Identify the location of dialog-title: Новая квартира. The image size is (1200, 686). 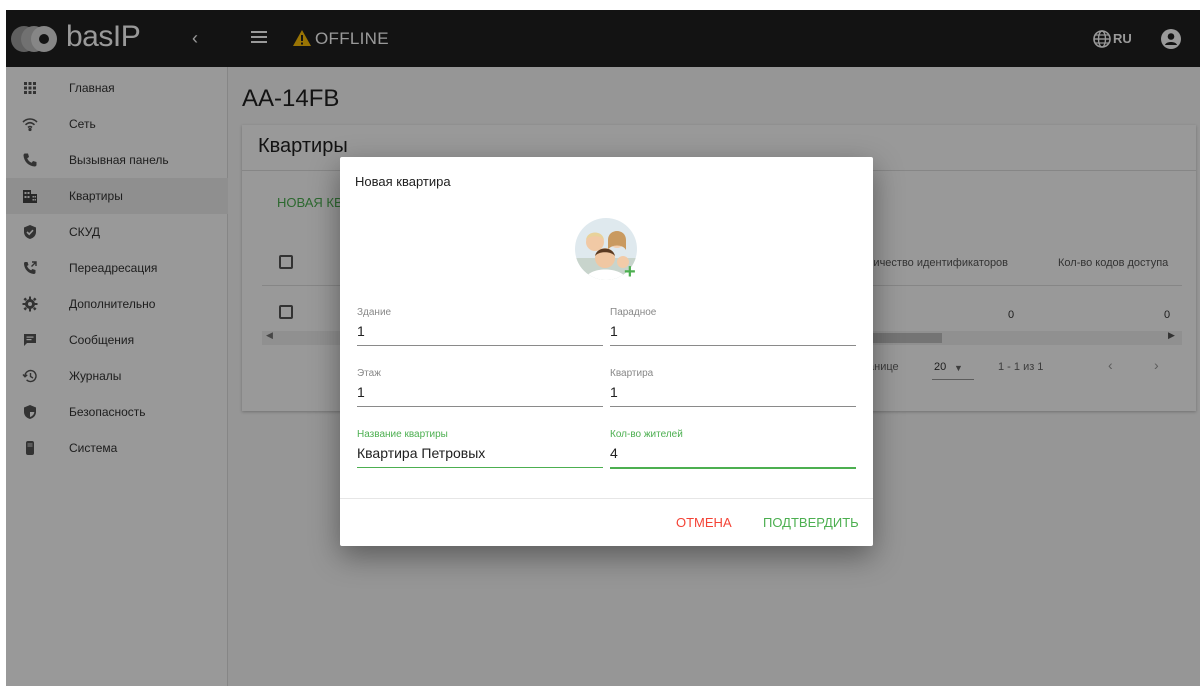
(403, 181).